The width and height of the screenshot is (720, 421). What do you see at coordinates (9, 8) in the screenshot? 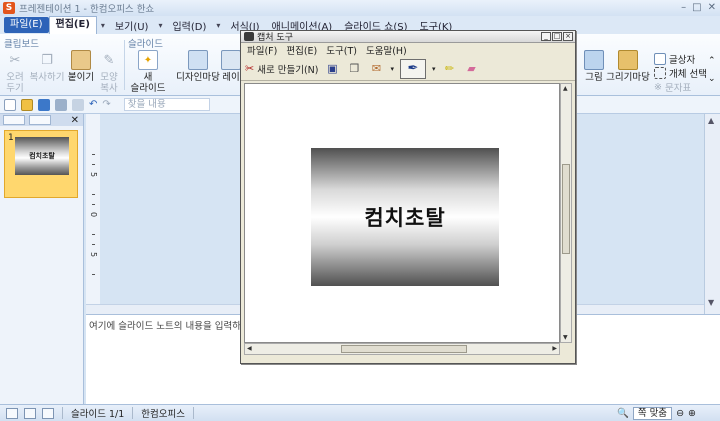
I see `app-logo-icon: S` at bounding box center [9, 8].